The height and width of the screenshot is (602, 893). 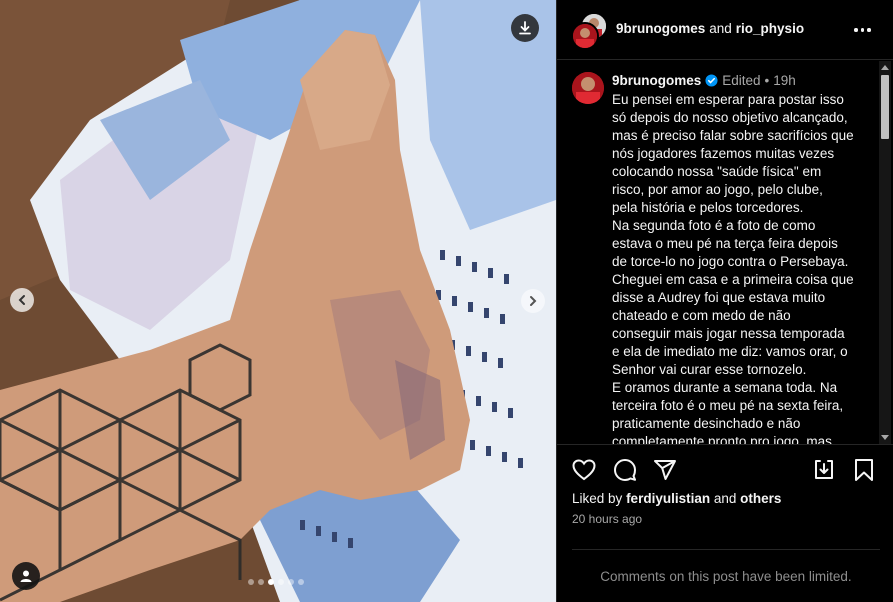 I want to click on liker-username-link: ferdiyulistian, so click(x=668, y=498).